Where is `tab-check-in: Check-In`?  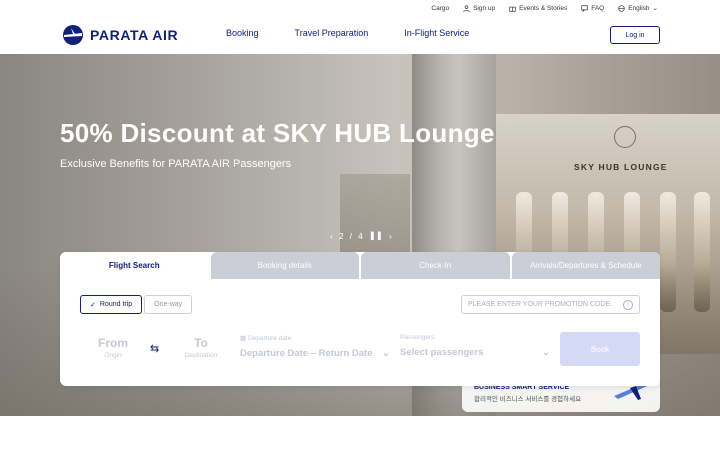 tab-check-in: Check-In is located at coordinates (435, 265).